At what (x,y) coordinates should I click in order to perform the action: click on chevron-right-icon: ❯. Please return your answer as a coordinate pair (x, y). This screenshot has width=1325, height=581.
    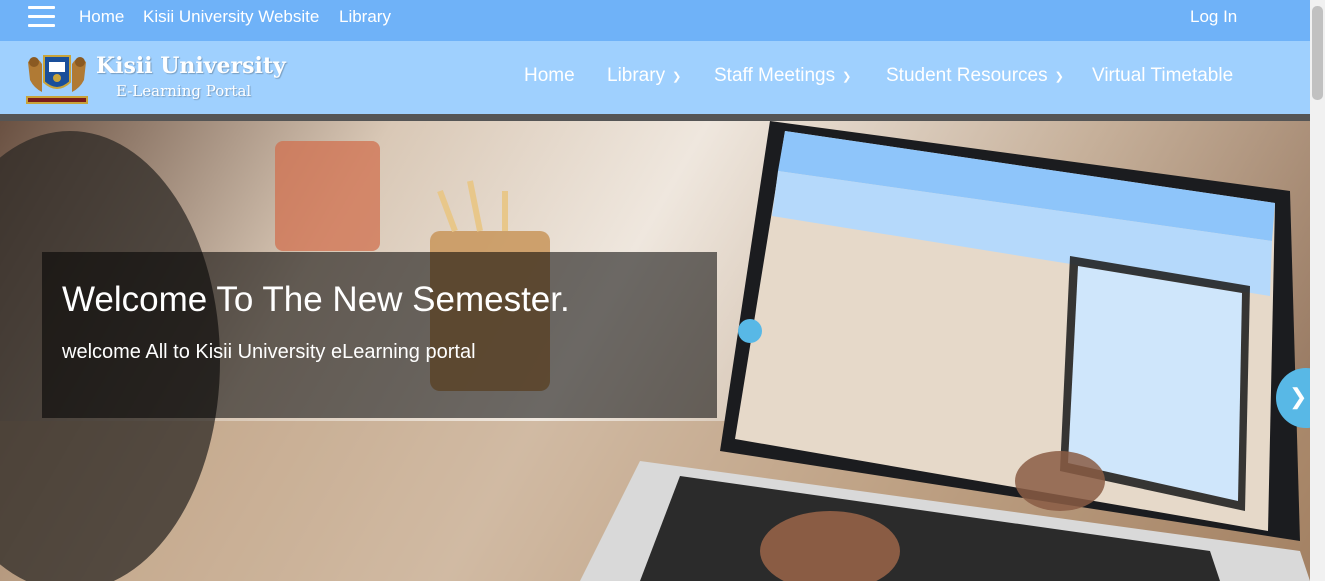
    Looking at the image, I should click on (1298, 396).